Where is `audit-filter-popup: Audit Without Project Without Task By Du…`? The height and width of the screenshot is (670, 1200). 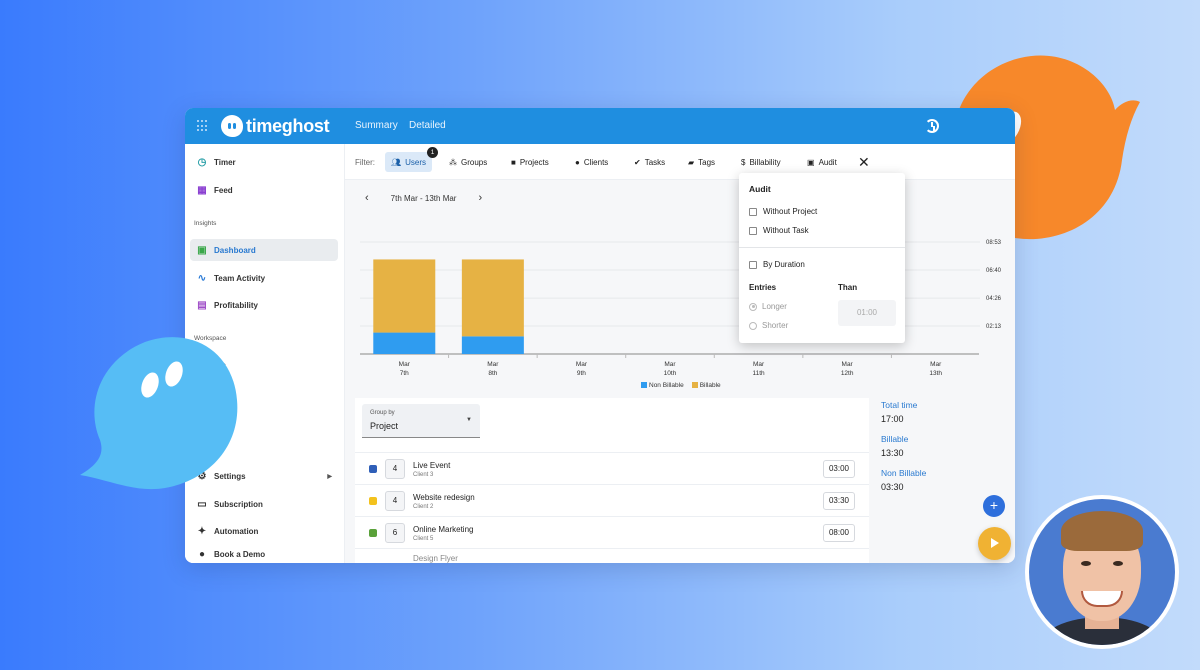 audit-filter-popup: Audit Without Project Without Task By Du… is located at coordinates (822, 258).